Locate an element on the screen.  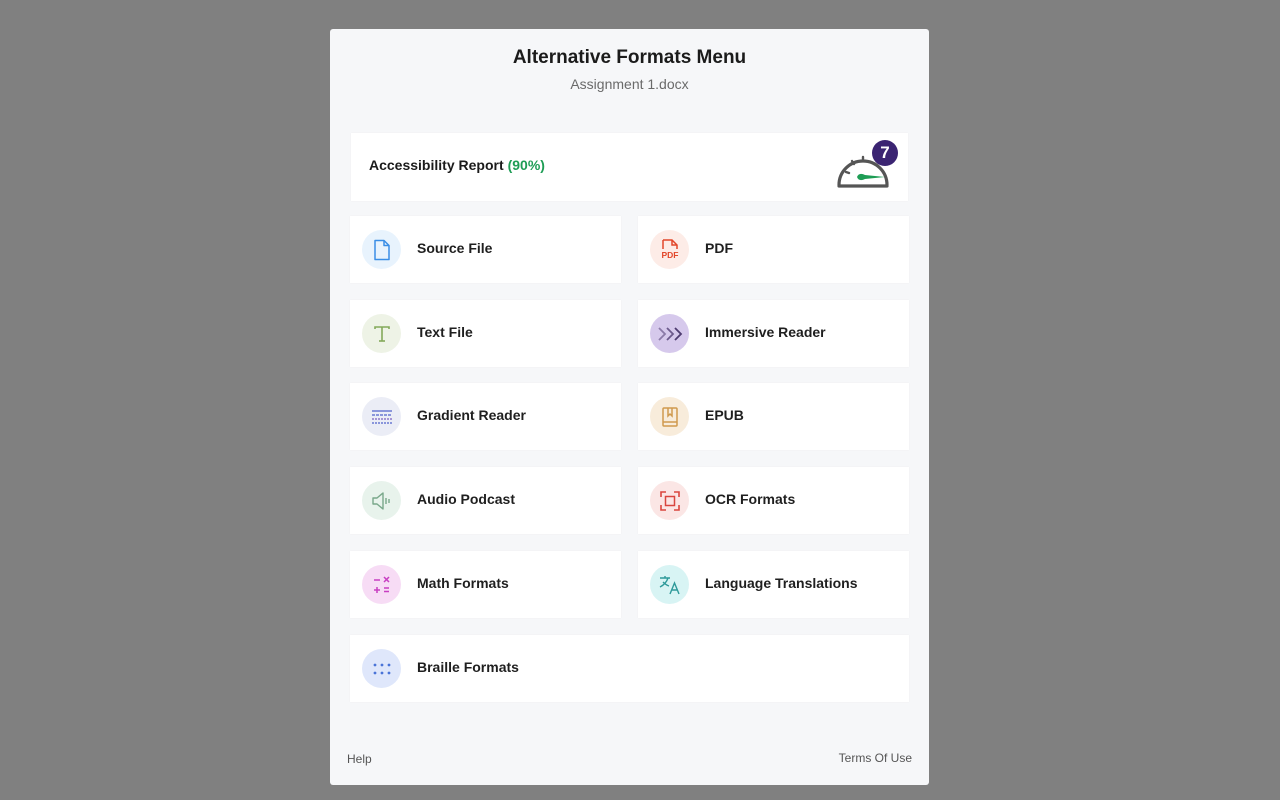
format-label: Source File is located at coordinates (455, 248).